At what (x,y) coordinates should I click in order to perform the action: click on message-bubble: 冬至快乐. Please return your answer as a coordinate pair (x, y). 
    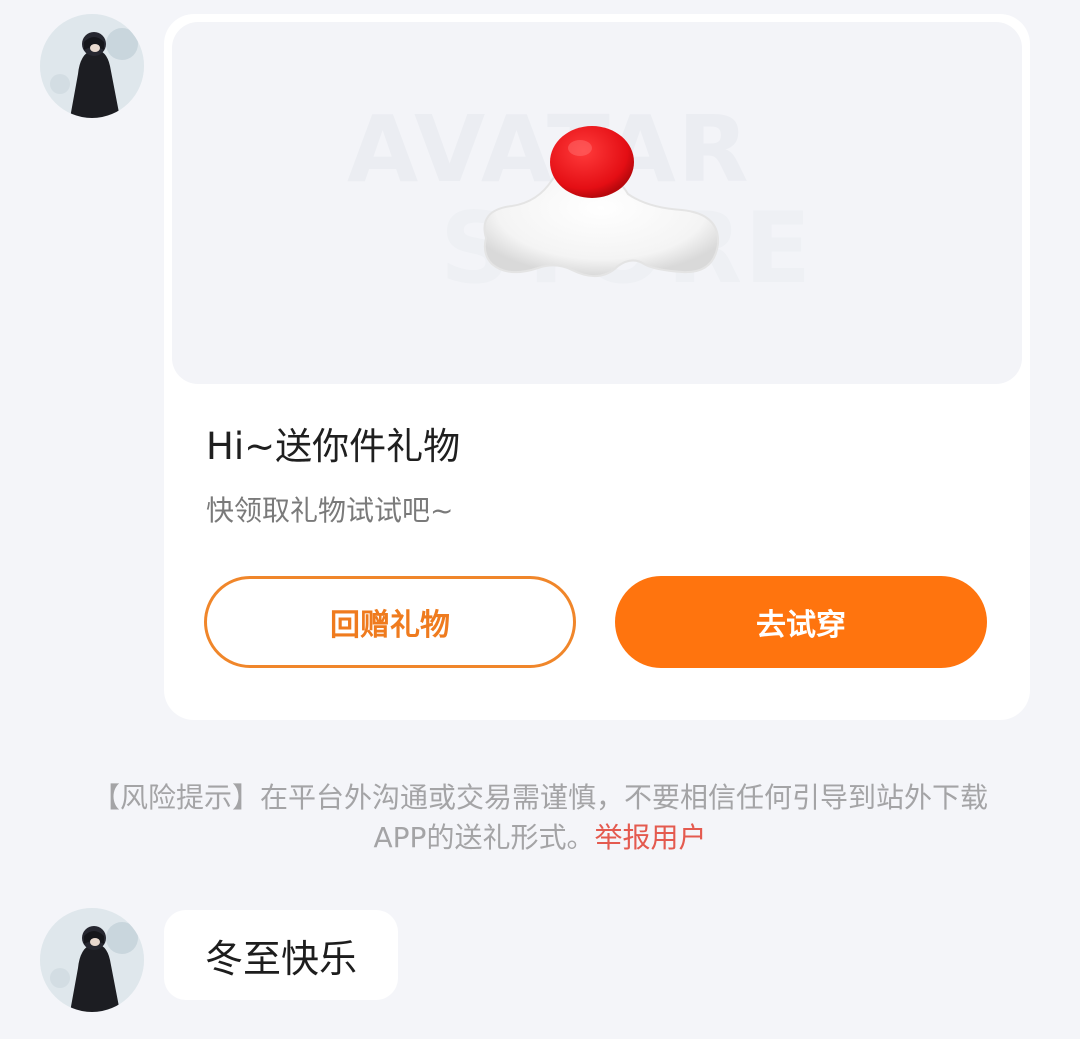
    Looking at the image, I should click on (281, 955).